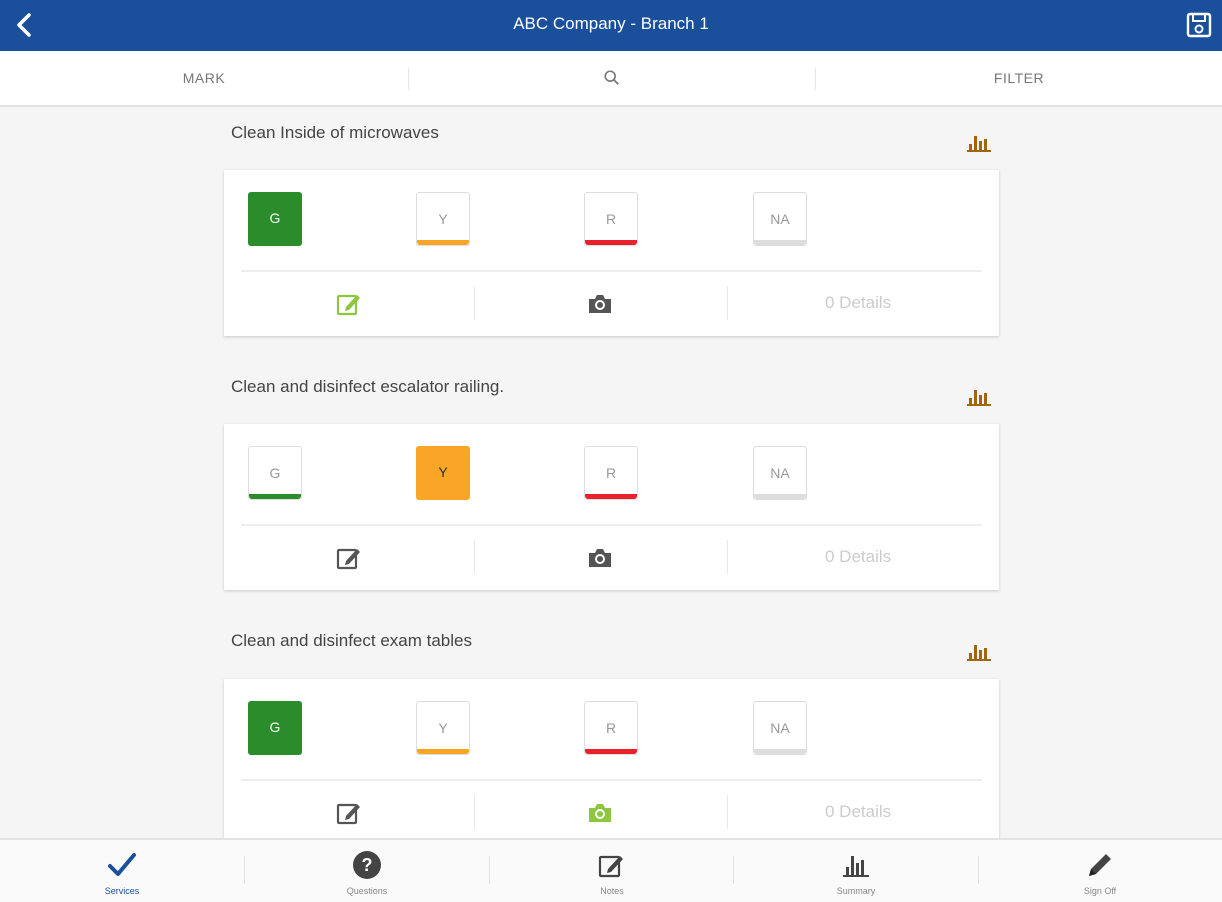 The height and width of the screenshot is (902, 1222). I want to click on nav-questions: ? Questions, so click(367, 871).